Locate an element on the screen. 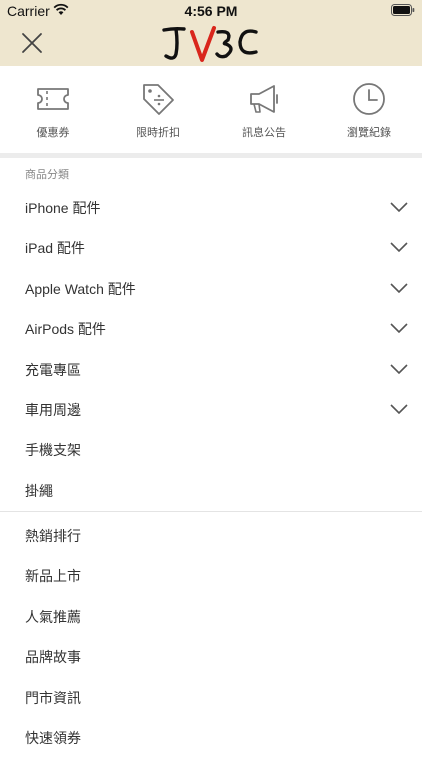  link-label: 品牌故事 is located at coordinates (53, 657).